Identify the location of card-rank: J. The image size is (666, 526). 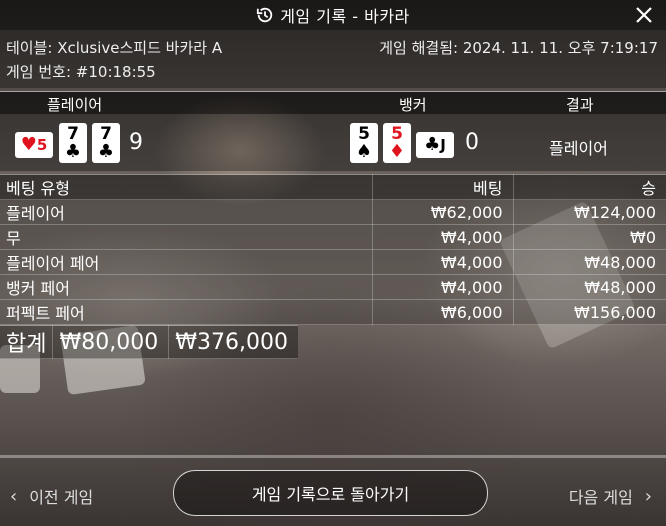
(443, 145).